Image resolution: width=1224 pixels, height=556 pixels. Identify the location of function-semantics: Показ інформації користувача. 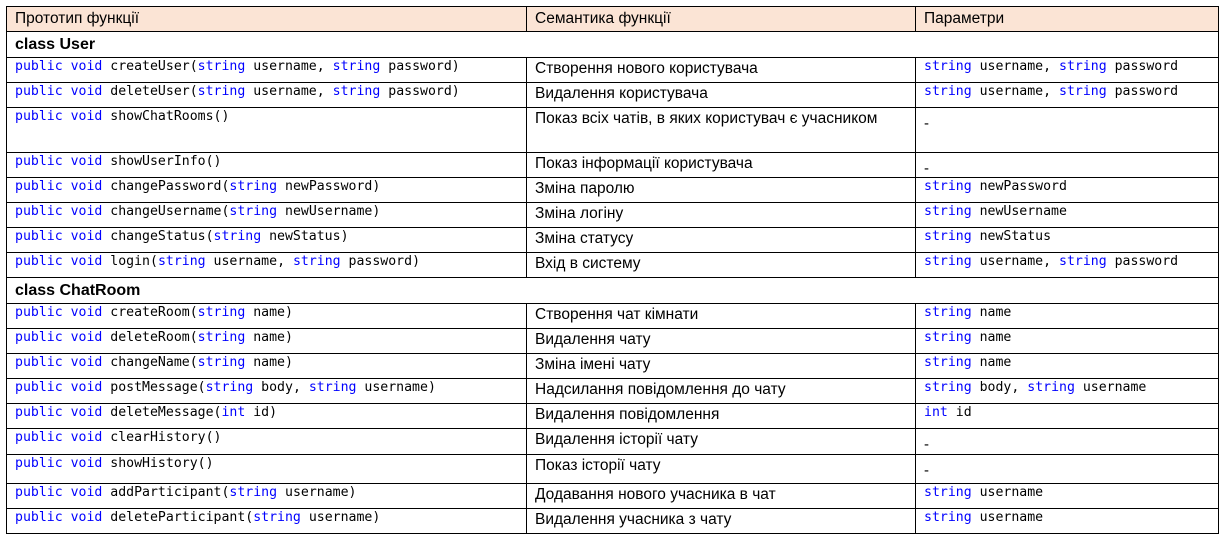
(721, 165).